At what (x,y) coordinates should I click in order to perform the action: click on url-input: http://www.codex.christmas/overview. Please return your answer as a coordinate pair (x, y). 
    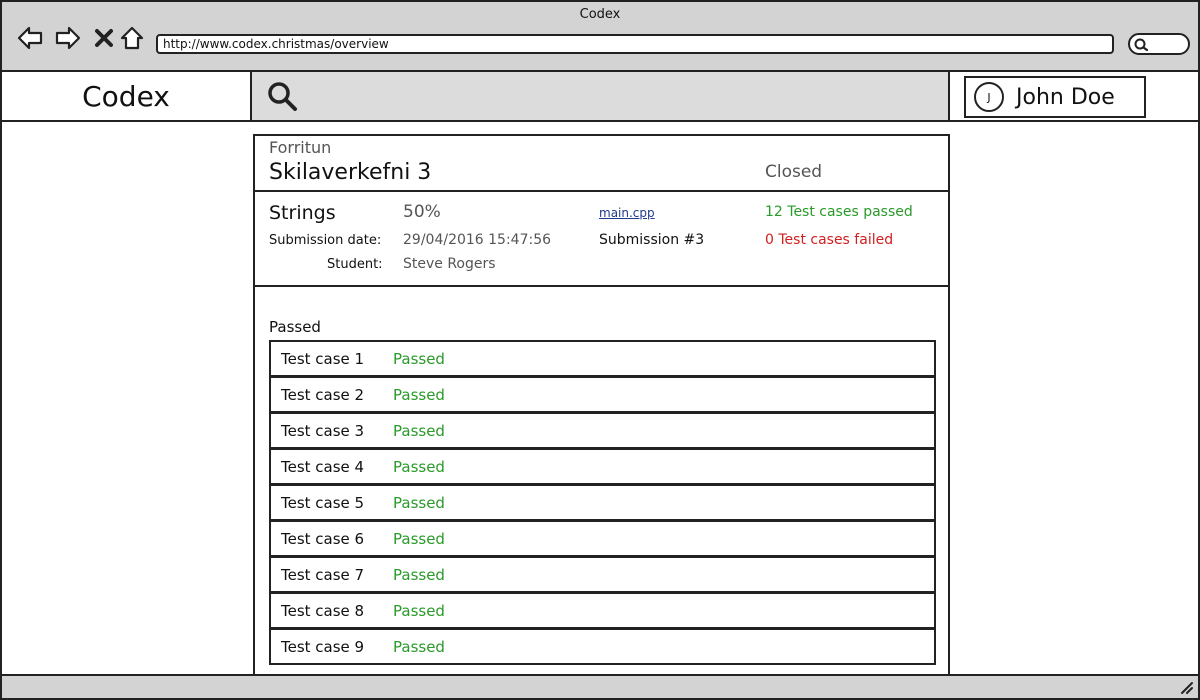
    Looking at the image, I should click on (635, 44).